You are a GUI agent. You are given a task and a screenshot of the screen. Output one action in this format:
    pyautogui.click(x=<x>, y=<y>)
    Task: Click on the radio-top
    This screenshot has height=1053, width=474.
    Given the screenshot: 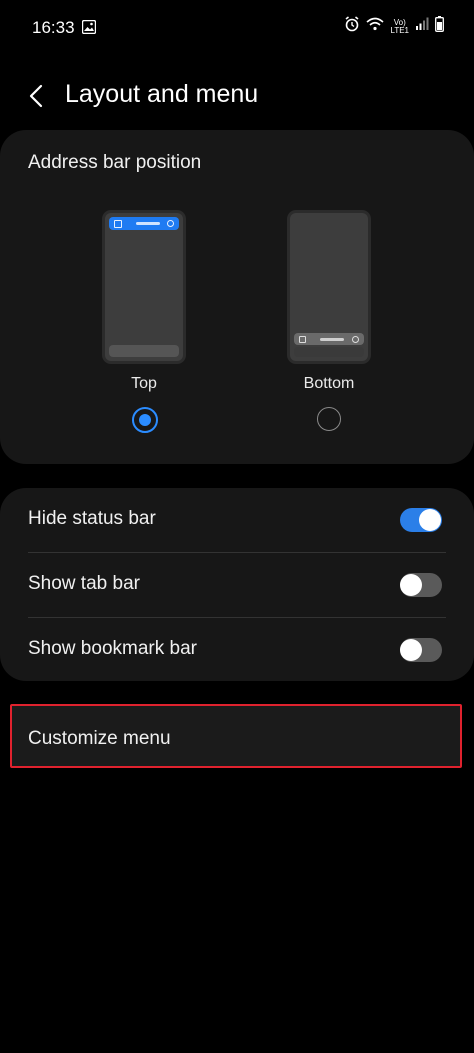 What is the action you would take?
    pyautogui.click(x=145, y=420)
    